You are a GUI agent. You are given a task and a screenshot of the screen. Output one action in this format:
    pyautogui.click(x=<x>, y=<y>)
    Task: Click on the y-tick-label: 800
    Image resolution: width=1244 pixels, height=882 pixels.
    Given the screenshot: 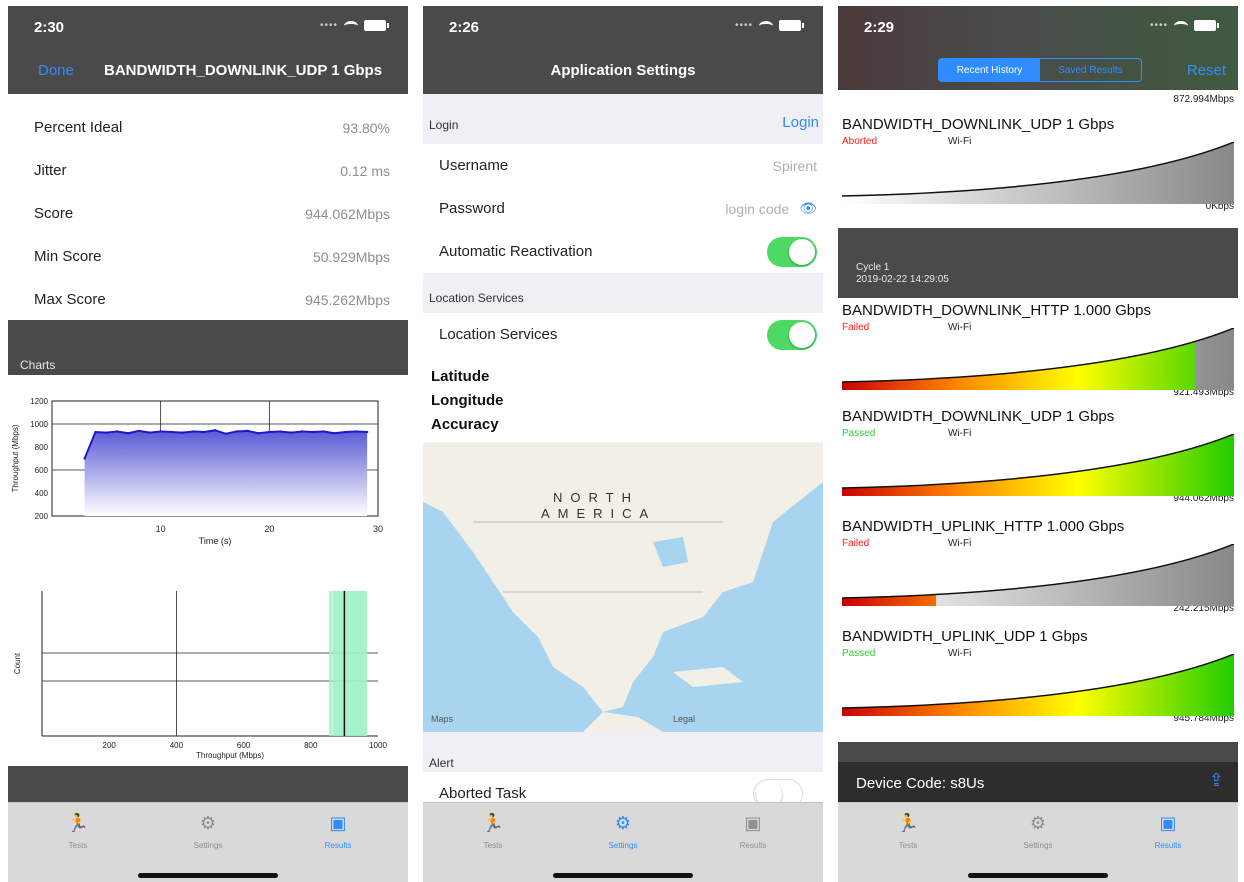 What is the action you would take?
    pyautogui.click(x=42, y=447)
    